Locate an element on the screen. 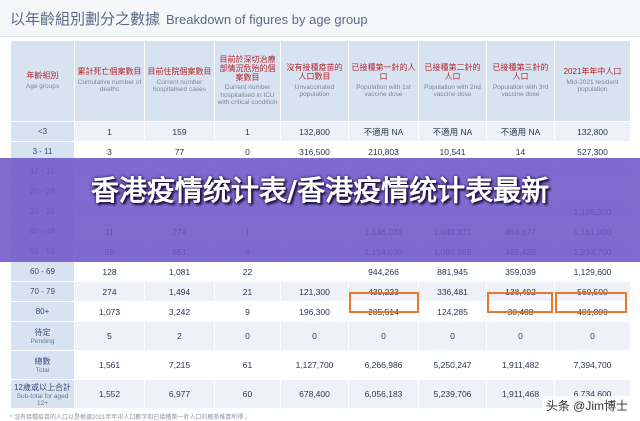 This screenshot has height=421, width=640. table-cell: 1,911,482 is located at coordinates (520, 365).